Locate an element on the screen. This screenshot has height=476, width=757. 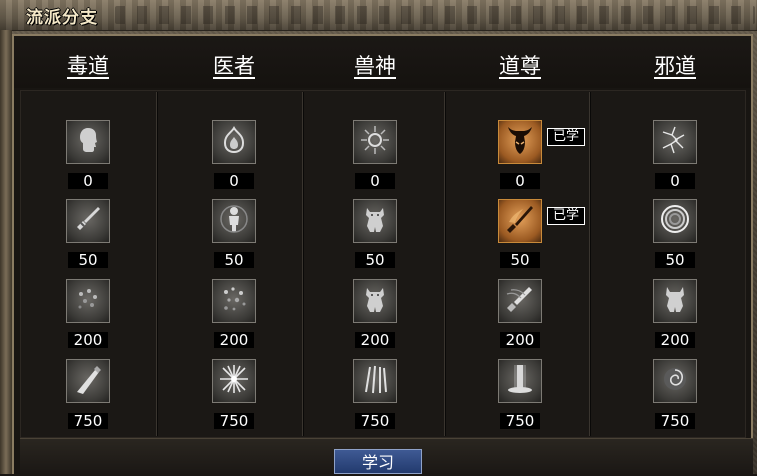
school-header: 医者 is located at coordinates (234, 65).